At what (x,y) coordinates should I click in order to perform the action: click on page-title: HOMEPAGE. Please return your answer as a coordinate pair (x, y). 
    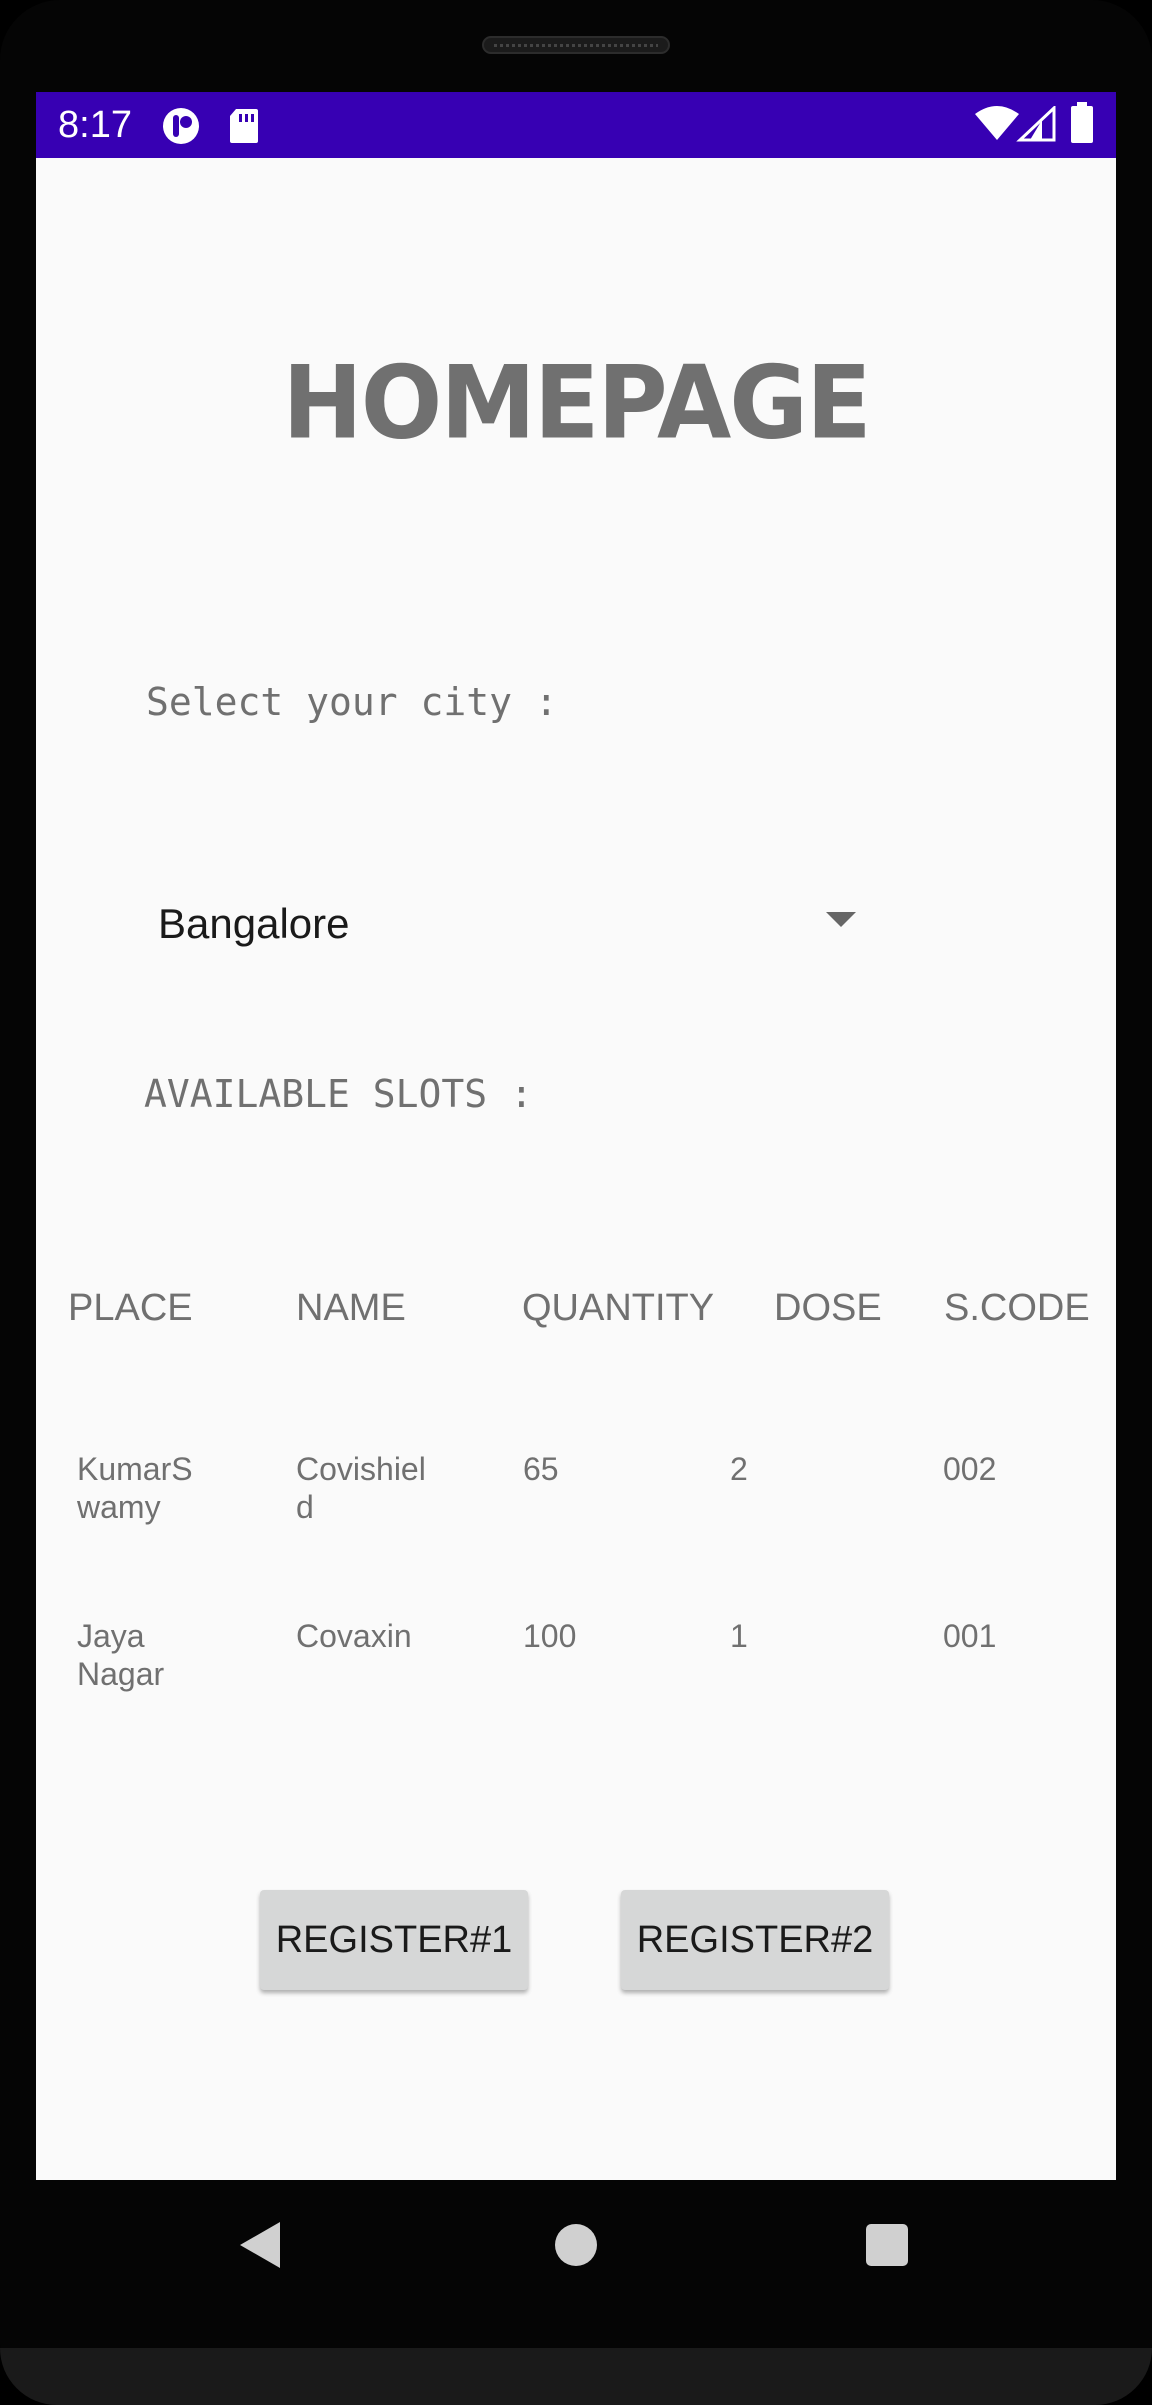
    Looking at the image, I should click on (576, 403).